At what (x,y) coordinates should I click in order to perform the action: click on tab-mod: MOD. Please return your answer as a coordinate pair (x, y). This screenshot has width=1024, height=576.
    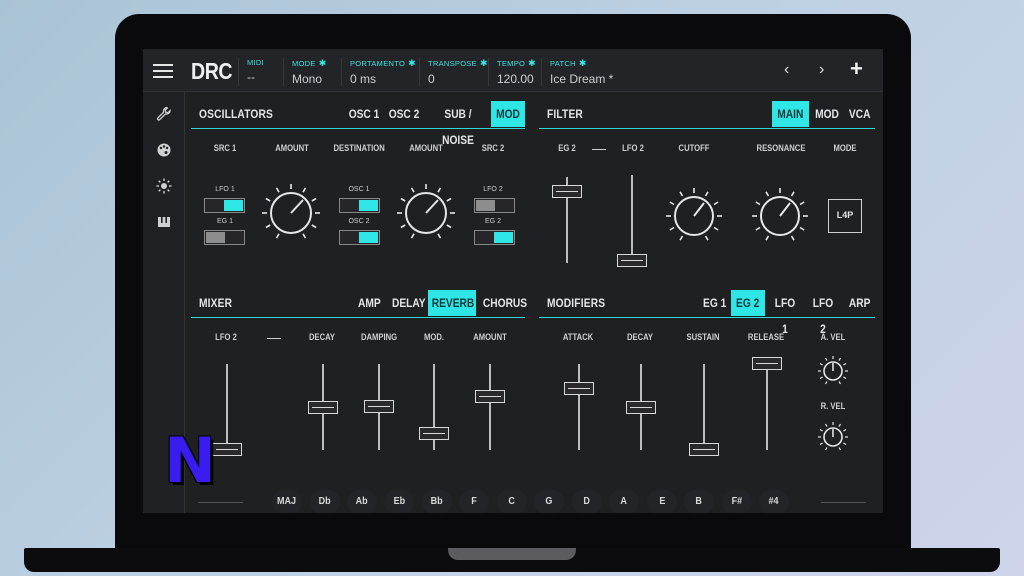
    Looking at the image, I should click on (508, 114).